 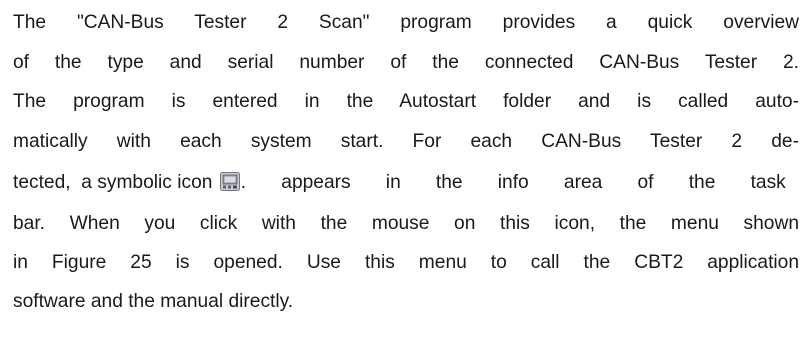 What do you see at coordinates (153, 301) in the screenshot?
I see `paragraph-line-8: software and the manual directly.` at bounding box center [153, 301].